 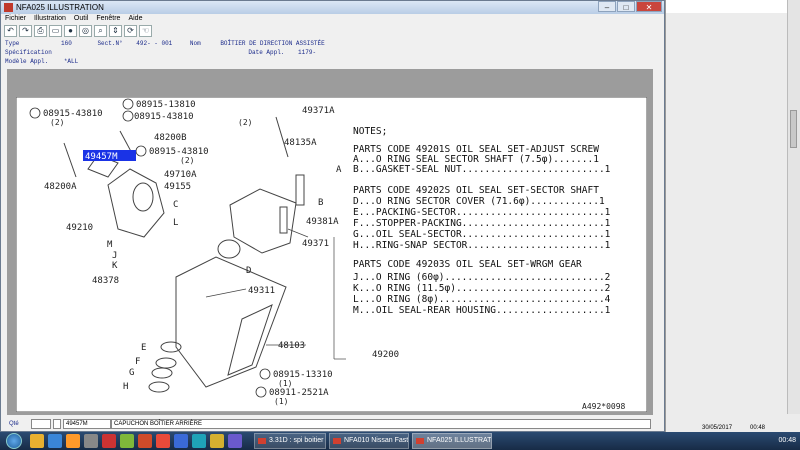 I want to click on notes-title: NOTES;, so click(x=370, y=131).